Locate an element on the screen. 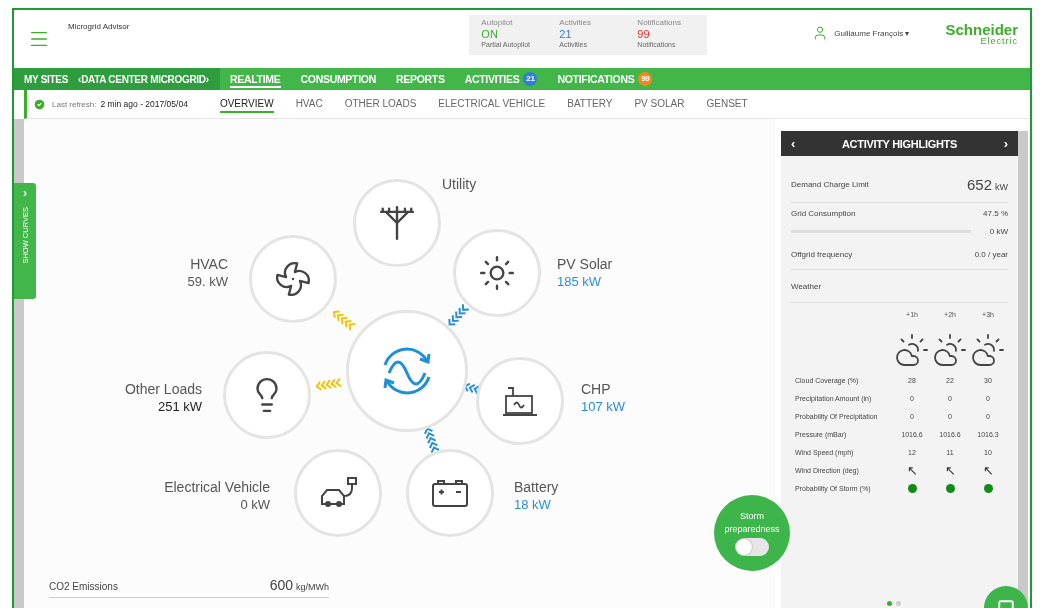 Image resolution: width=1044 pixels, height=608 pixels. node-label: PV Solar is located at coordinates (585, 264).